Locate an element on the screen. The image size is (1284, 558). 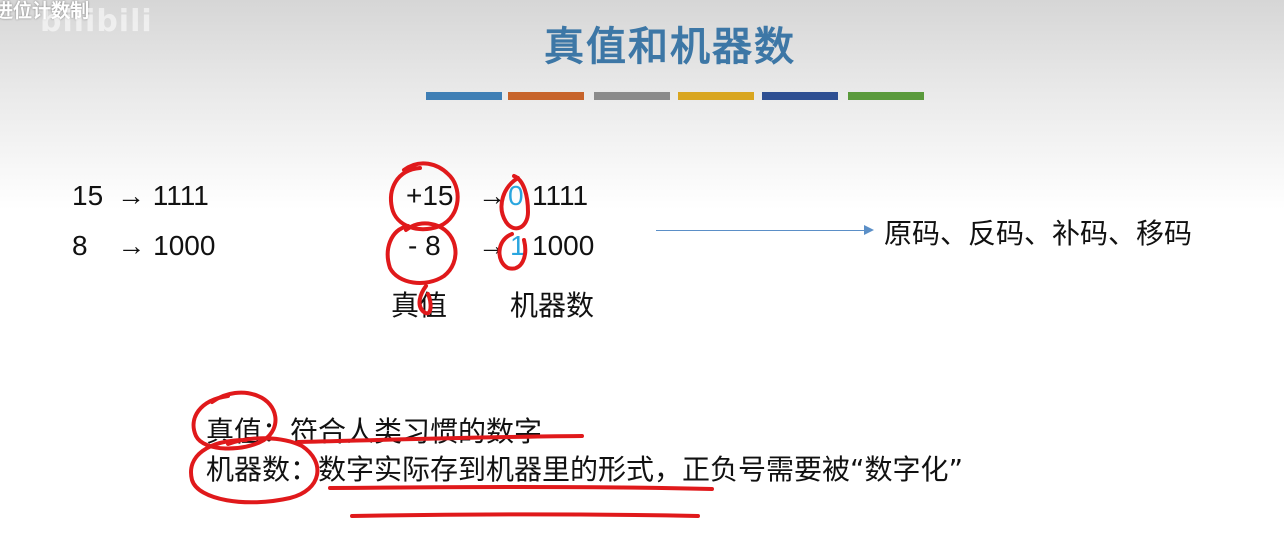
unsigned-example-row: 15 → 1111 is located at coordinates (140, 196).